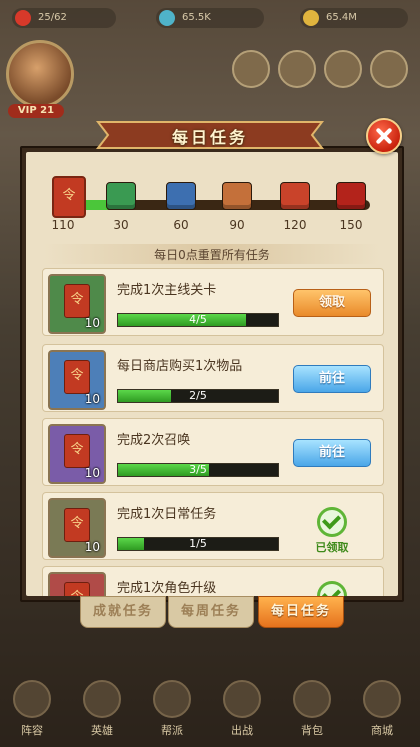 This screenshot has height=747, width=420. I want to click on gold-bar: 65.5K, so click(210, 18).